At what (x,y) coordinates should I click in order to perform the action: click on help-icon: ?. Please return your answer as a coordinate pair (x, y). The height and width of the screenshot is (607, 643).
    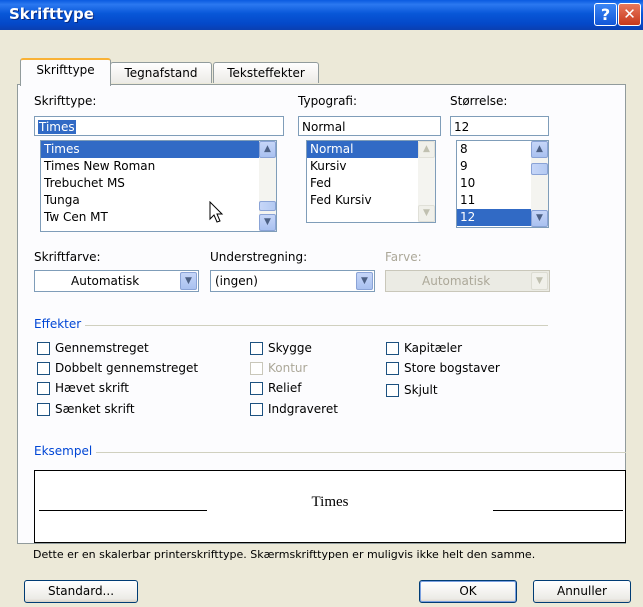
    Looking at the image, I should click on (605, 14).